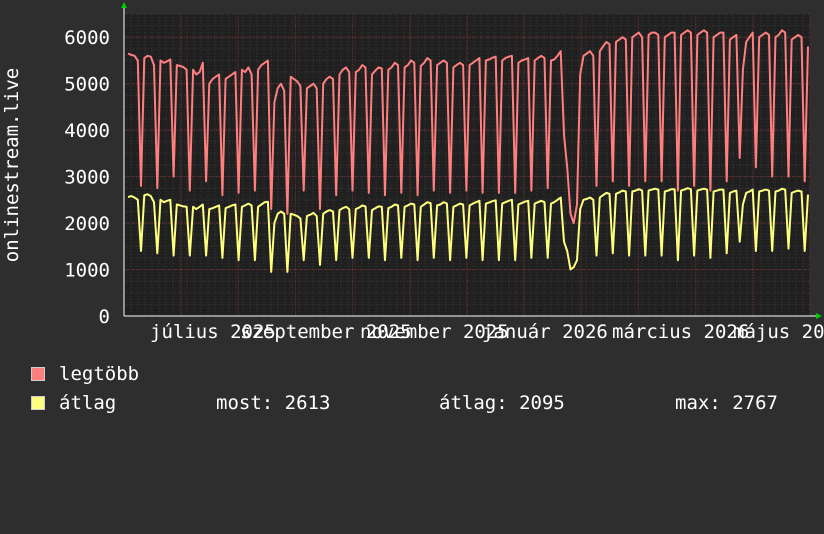  Describe the element at coordinates (778, 332) in the screenshot. I see `x-tick-label: május 2026` at that location.